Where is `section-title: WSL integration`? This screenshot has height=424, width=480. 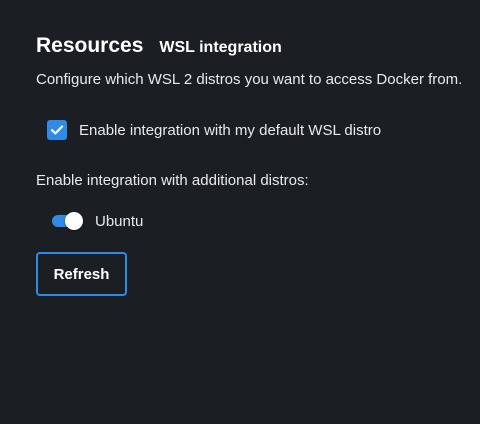
section-title: WSL integration is located at coordinates (220, 47).